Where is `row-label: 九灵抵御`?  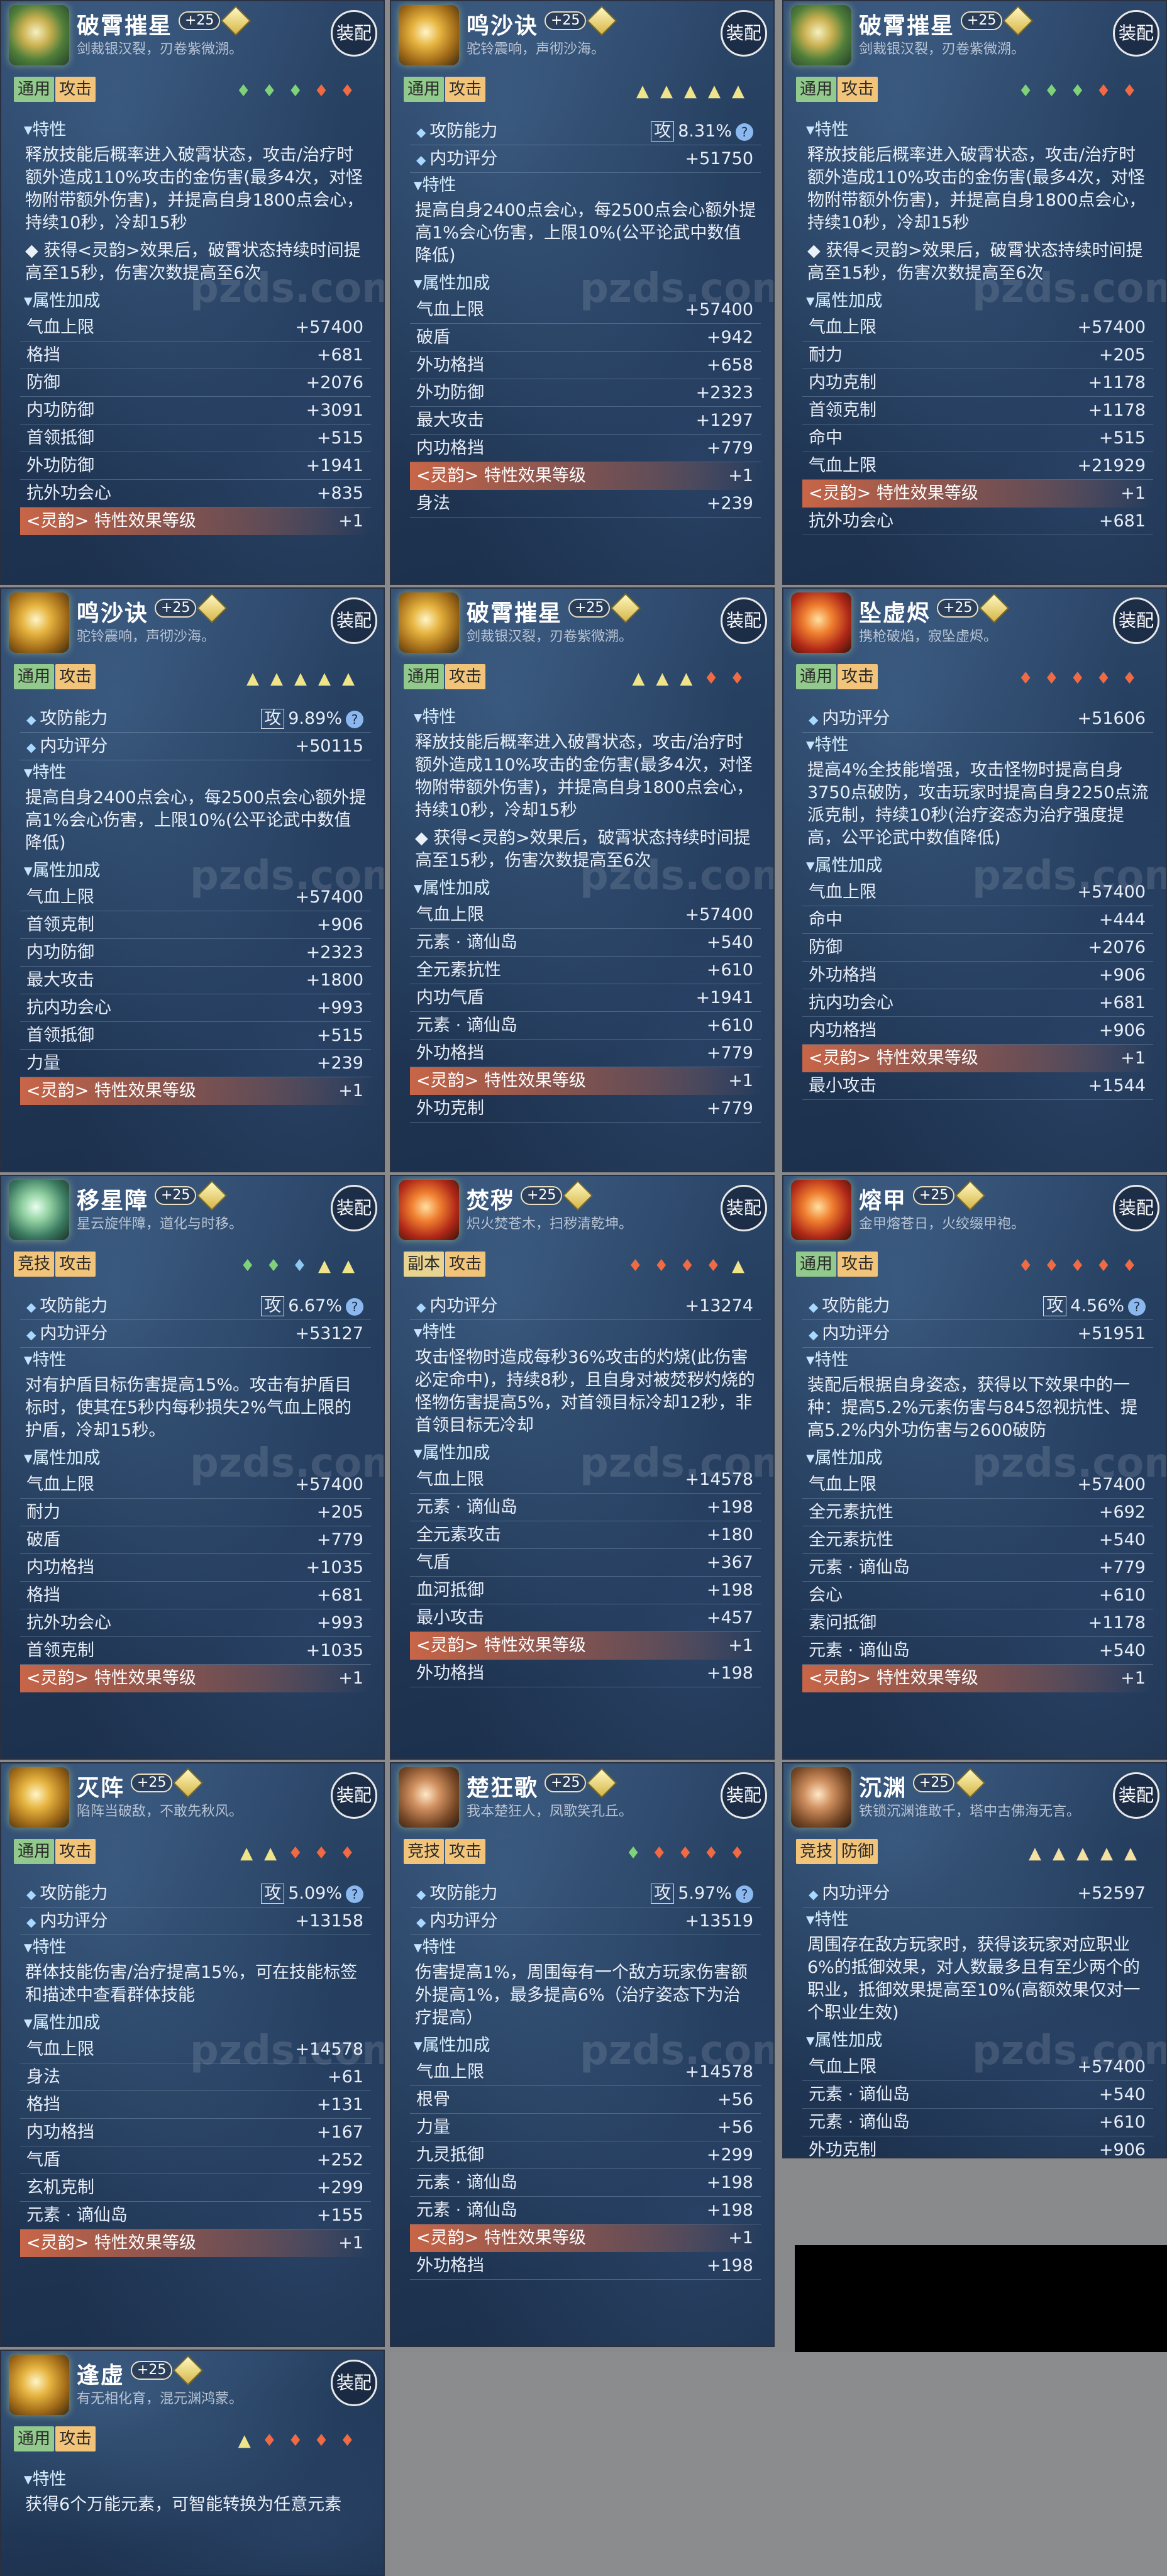
row-label: 九灵抵御 is located at coordinates (450, 2155).